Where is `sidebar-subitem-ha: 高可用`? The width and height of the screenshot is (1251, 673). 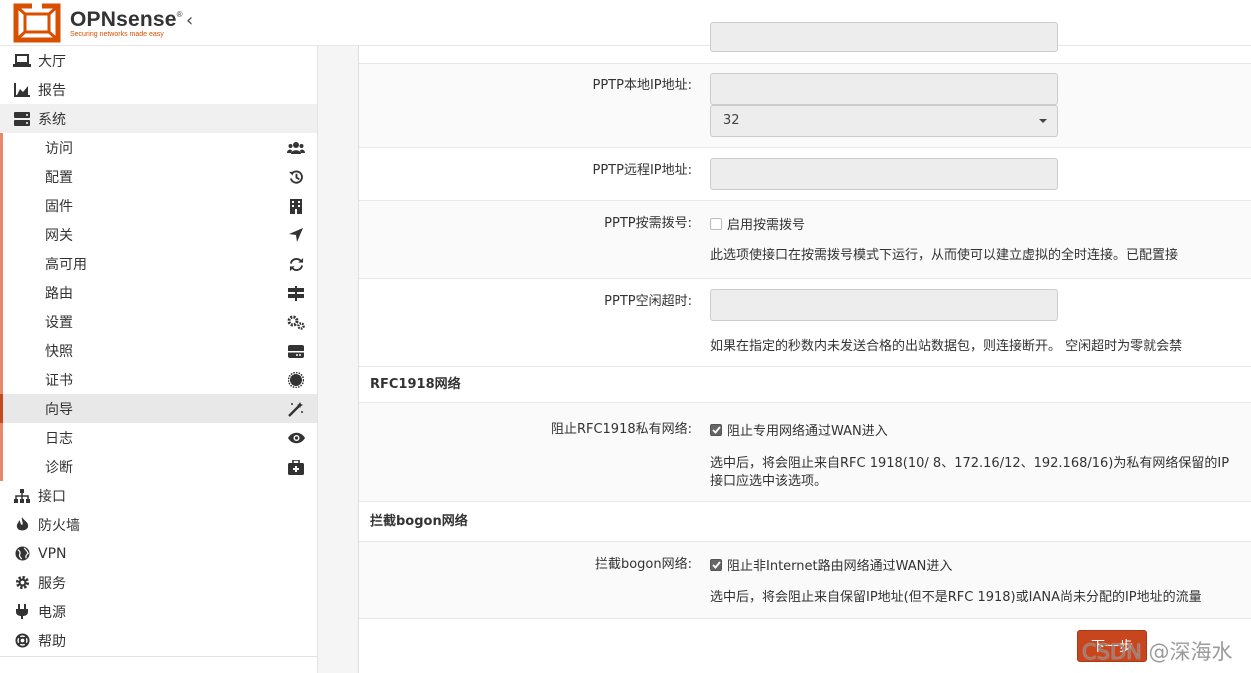
sidebar-subitem-ha: 高可用 is located at coordinates (158, 263).